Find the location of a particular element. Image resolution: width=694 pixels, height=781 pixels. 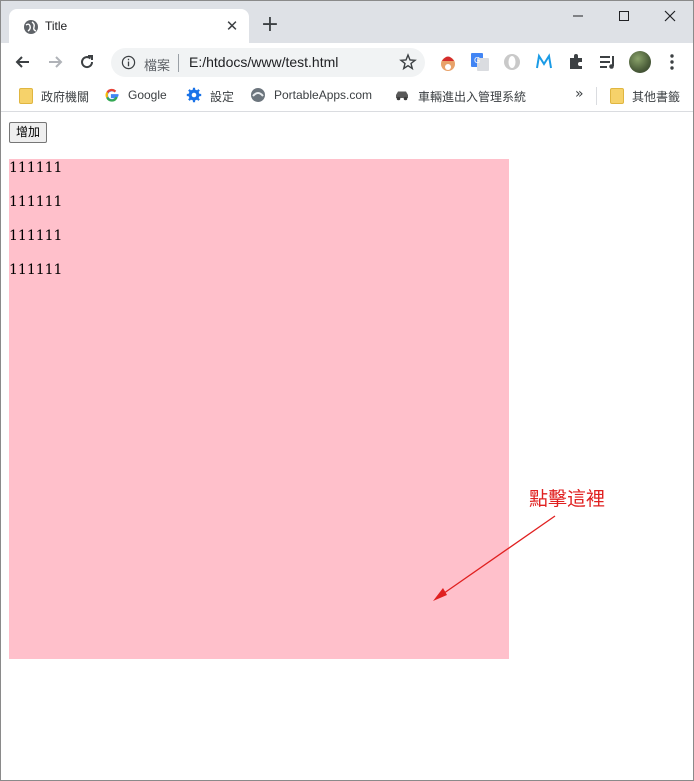

tab-title: Title is located at coordinates (56, 26).